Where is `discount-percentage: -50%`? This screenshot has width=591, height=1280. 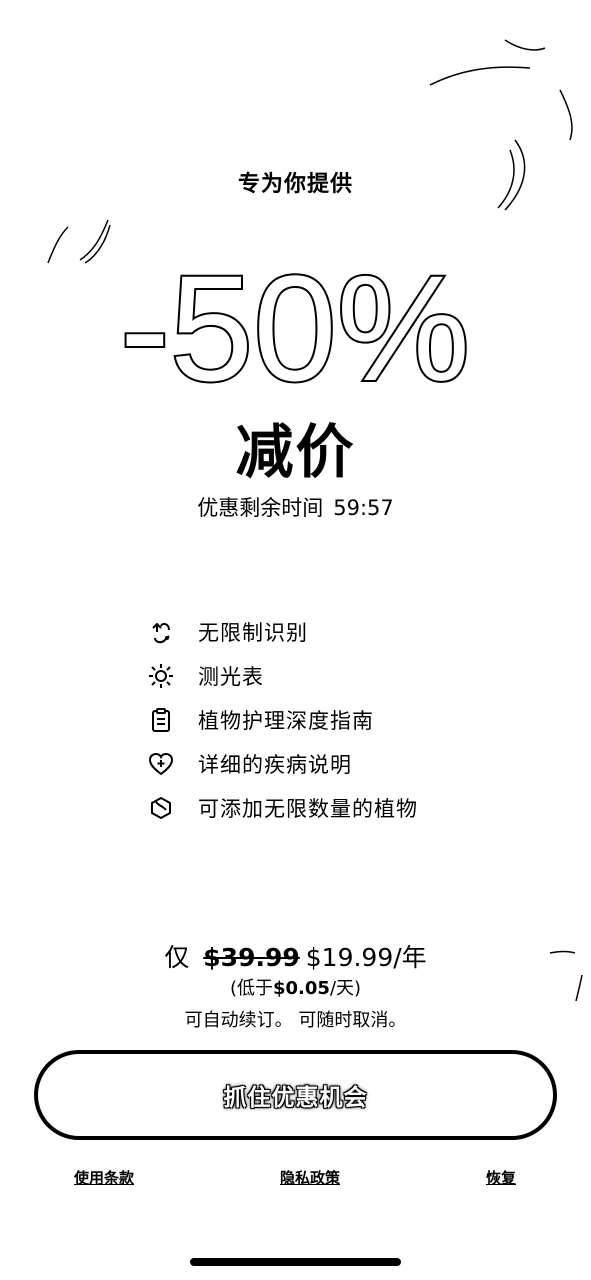
discount-percentage: -50% is located at coordinates (295, 332).